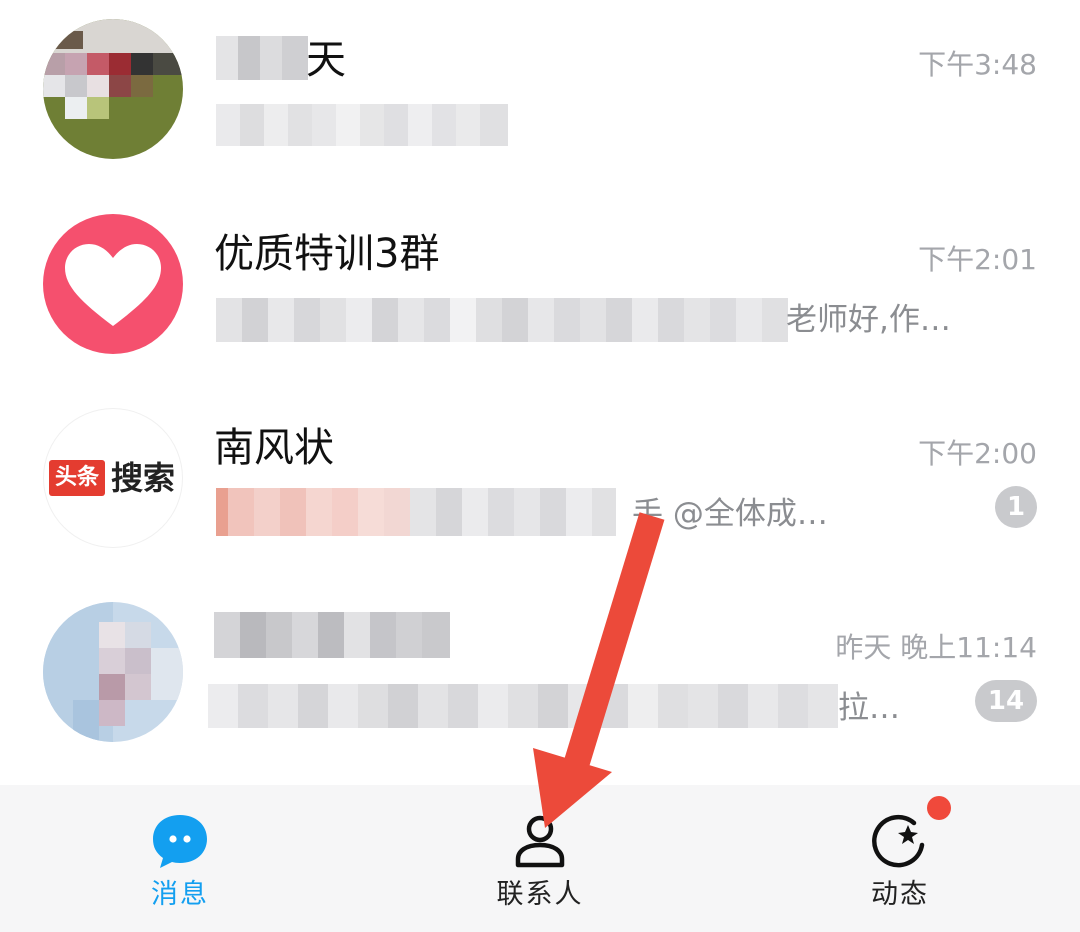  I want to click on chat-time: 昨天 晚上11:14, so click(936, 647).